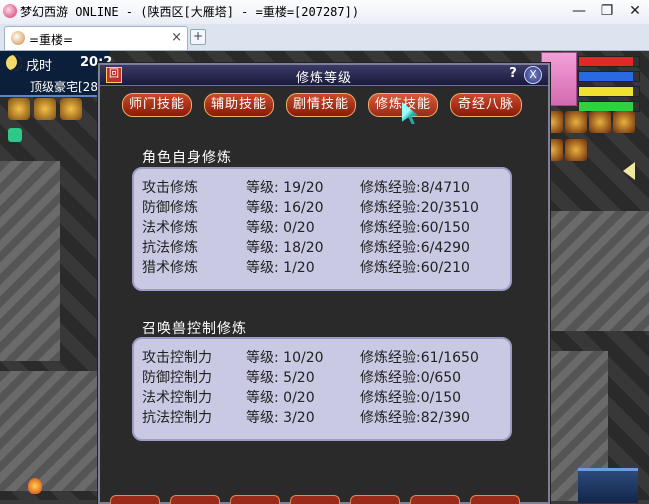 This screenshot has height=504, width=649. Describe the element at coordinates (177, 418) in the screenshot. I see `cultivation-name: 抗法控制力` at that location.